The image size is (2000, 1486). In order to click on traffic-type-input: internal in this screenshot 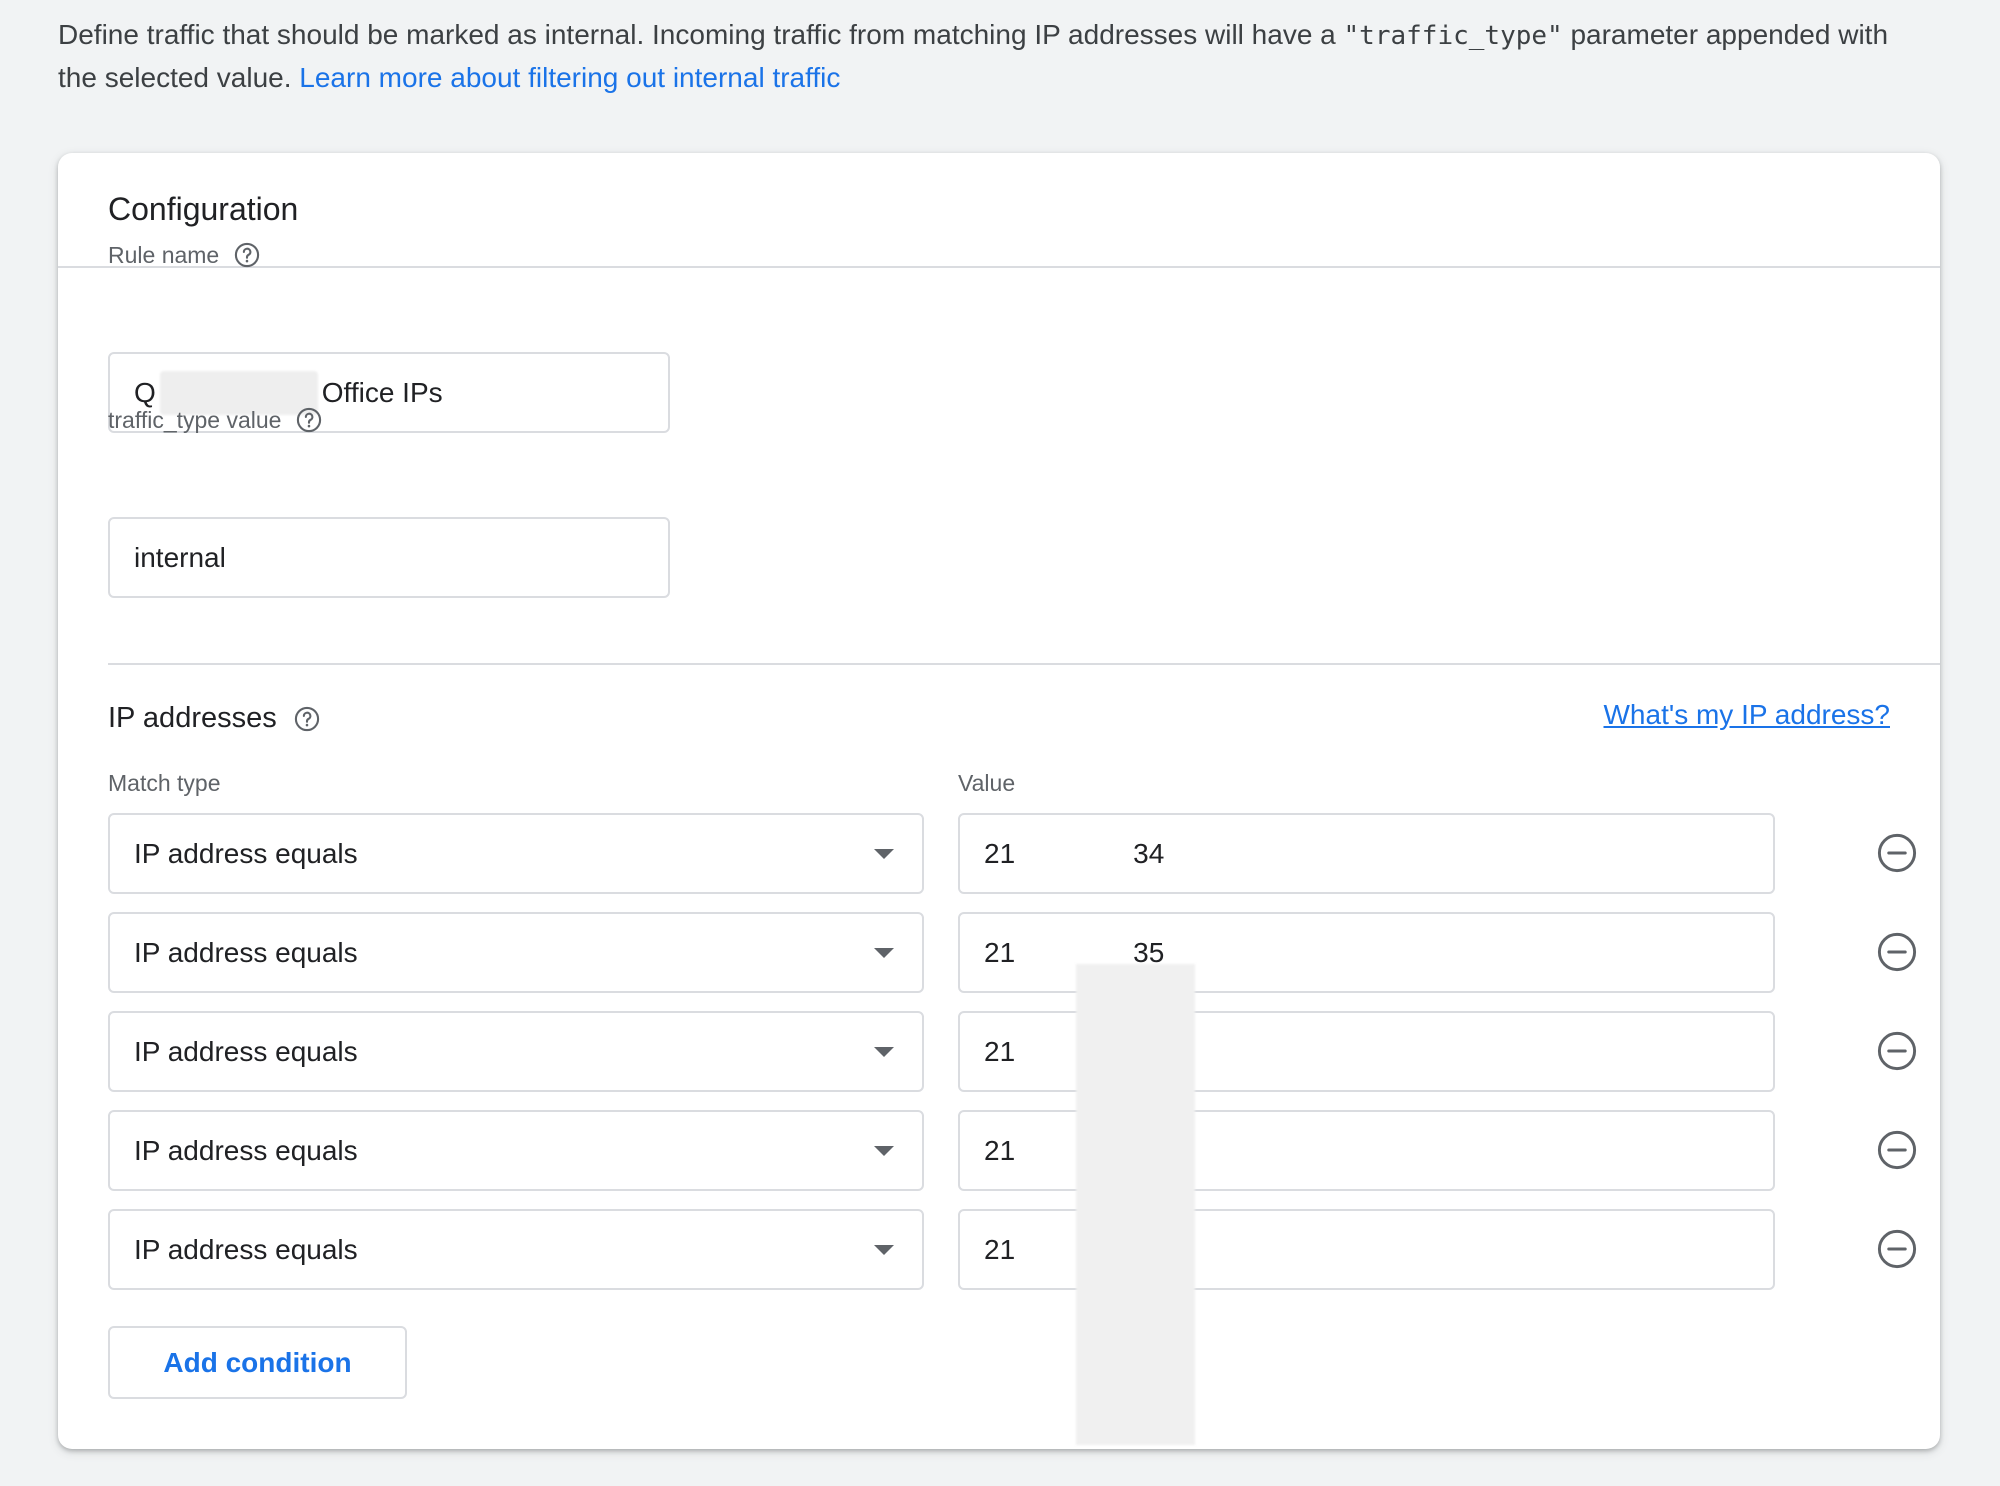, I will do `click(389, 557)`.